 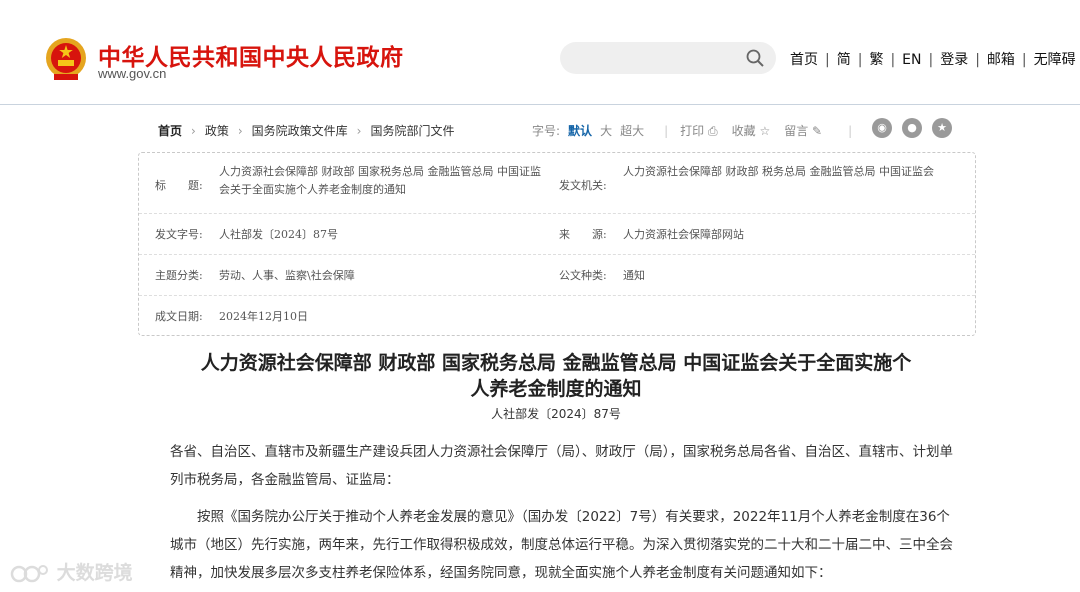 What do you see at coordinates (179, 185) in the screenshot?
I see `info-title-label: 标 题:` at bounding box center [179, 185].